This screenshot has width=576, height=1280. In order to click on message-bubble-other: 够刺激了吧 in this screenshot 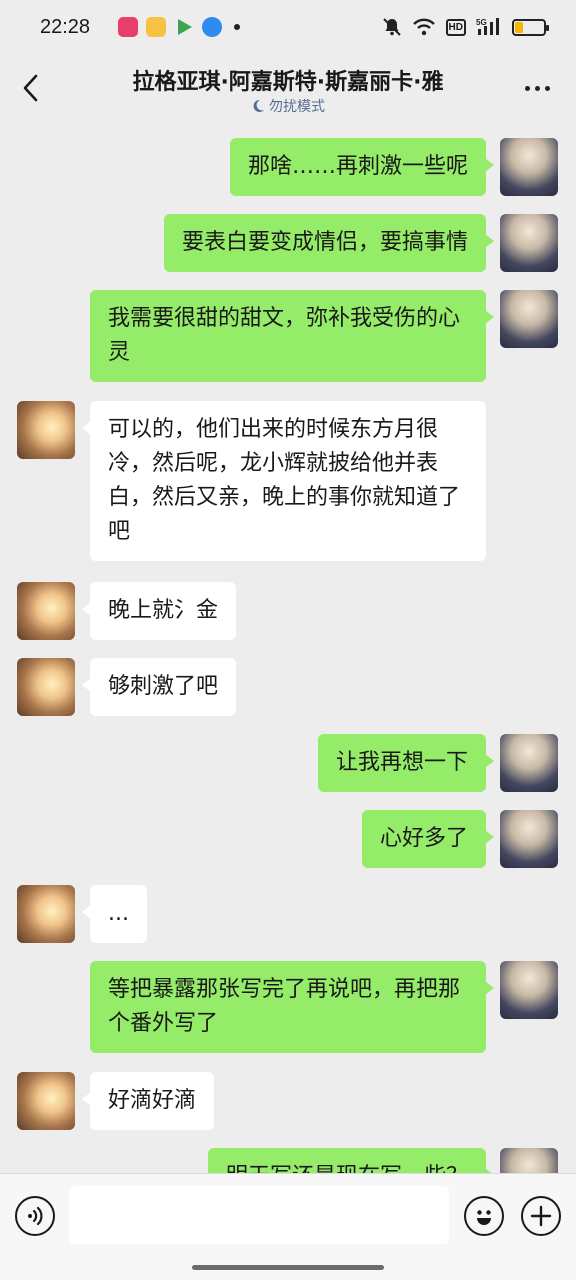, I will do `click(159, 687)`.